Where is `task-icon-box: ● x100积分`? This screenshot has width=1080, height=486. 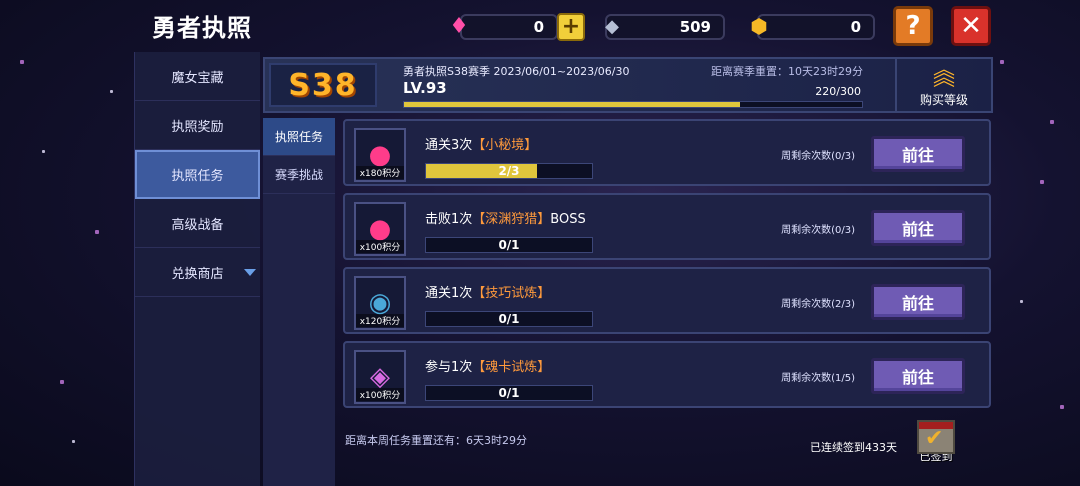 task-icon-box: ● x100积分 is located at coordinates (380, 229).